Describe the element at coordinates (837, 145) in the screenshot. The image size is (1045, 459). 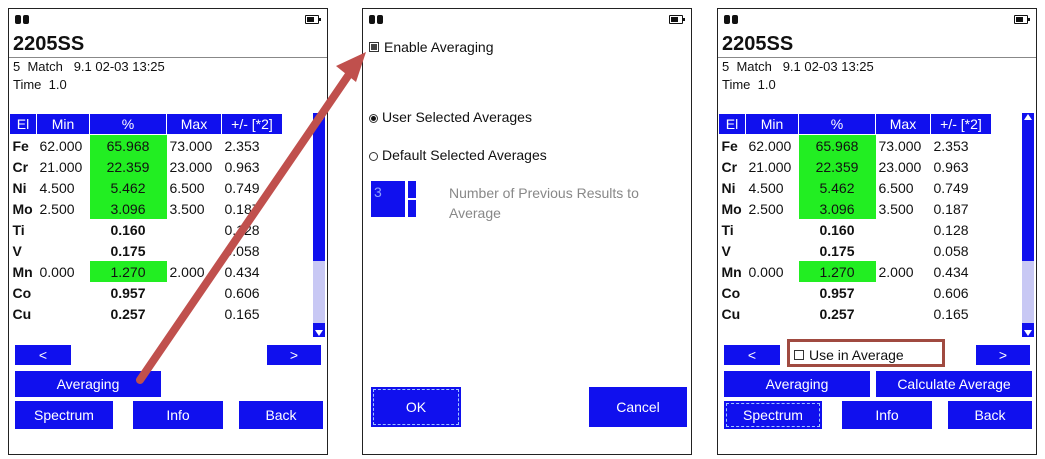
I see `cell-pct: 65.968` at that location.